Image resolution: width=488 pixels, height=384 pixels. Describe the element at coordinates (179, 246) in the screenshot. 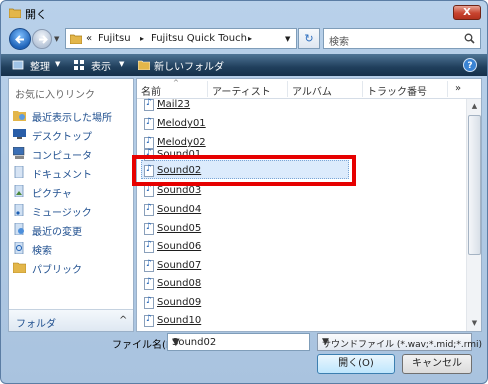

I see `file-name: Sound06` at that location.